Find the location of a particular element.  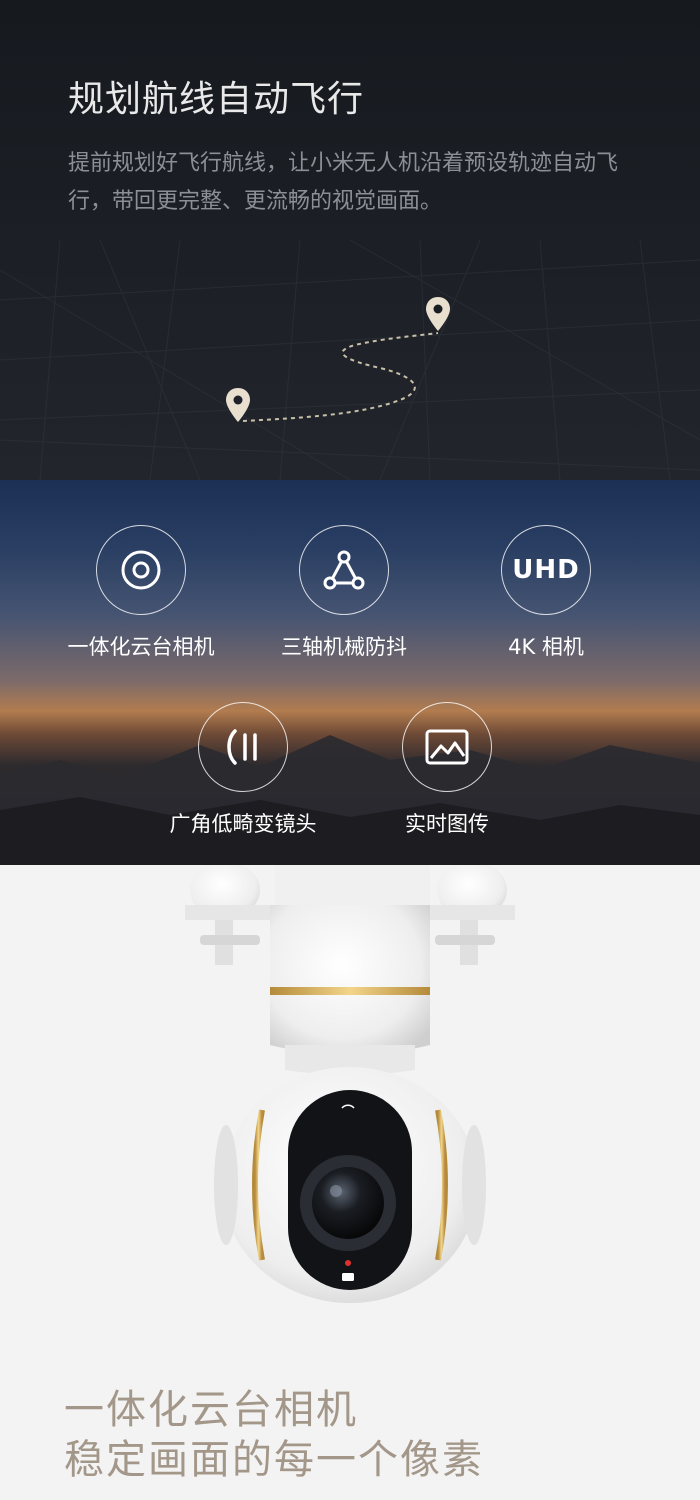

slogan-line-2: 稳定画面的每一个像素 is located at coordinates (274, 1460).